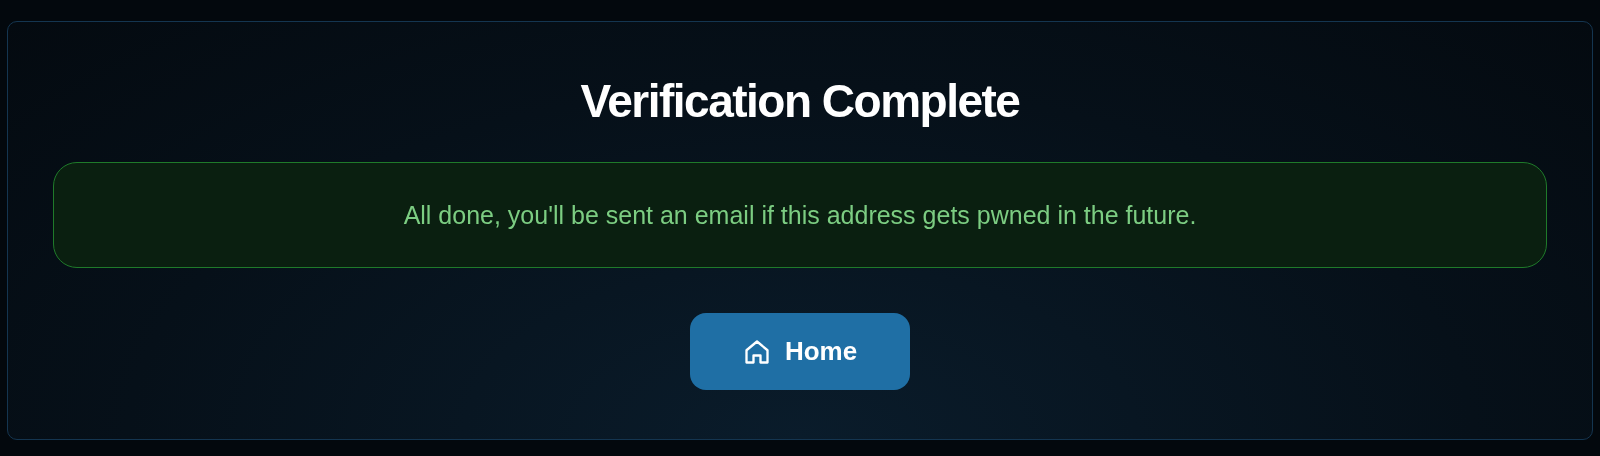 Image resolution: width=1600 pixels, height=456 pixels. I want to click on home-icon, so click(756, 351).